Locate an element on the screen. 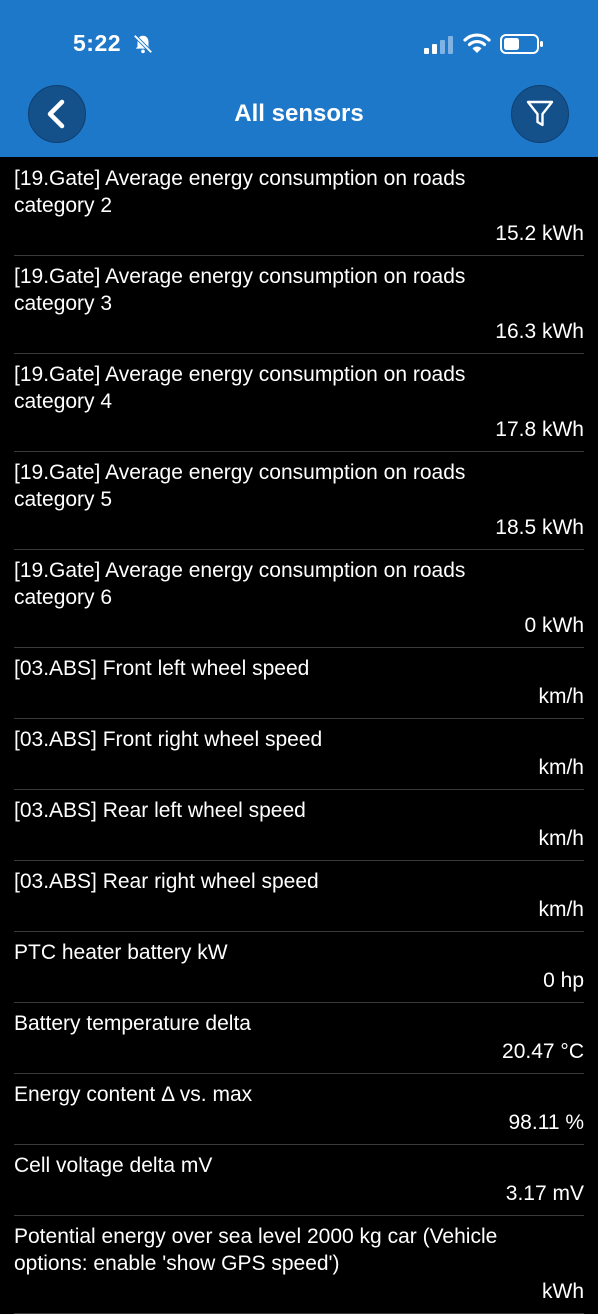  sensor-value: 98.11 % is located at coordinates (546, 1122).